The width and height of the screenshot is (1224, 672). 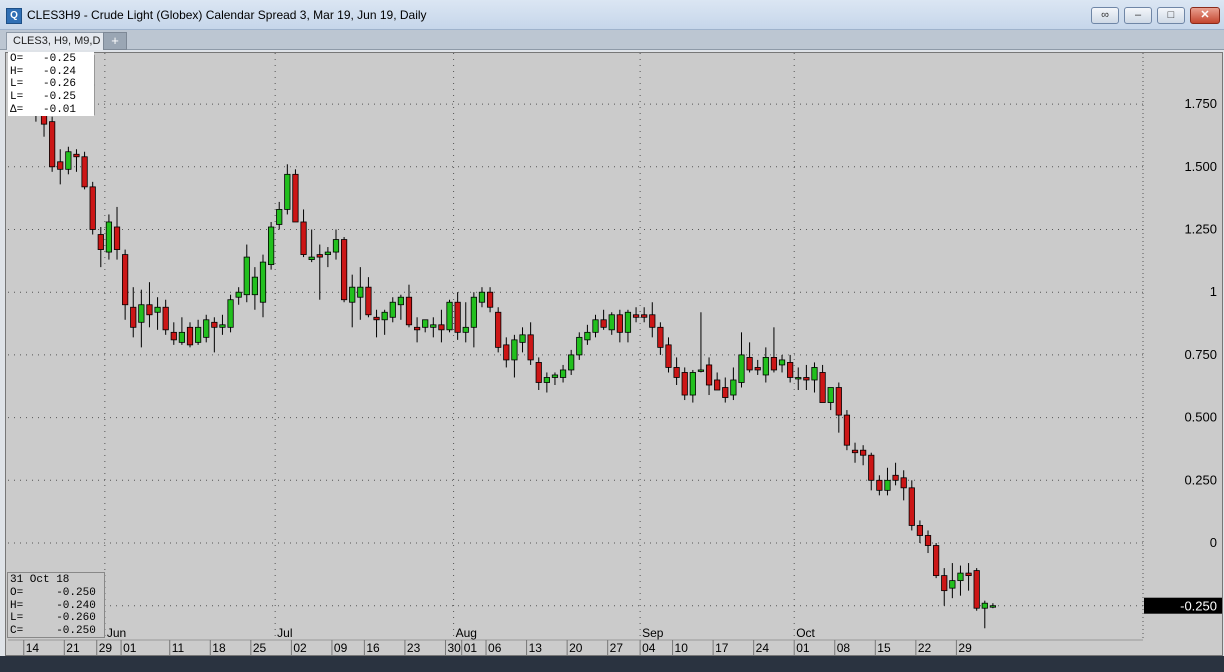 What do you see at coordinates (536, 648) in the screenshot?
I see `day-label: 13` at bounding box center [536, 648].